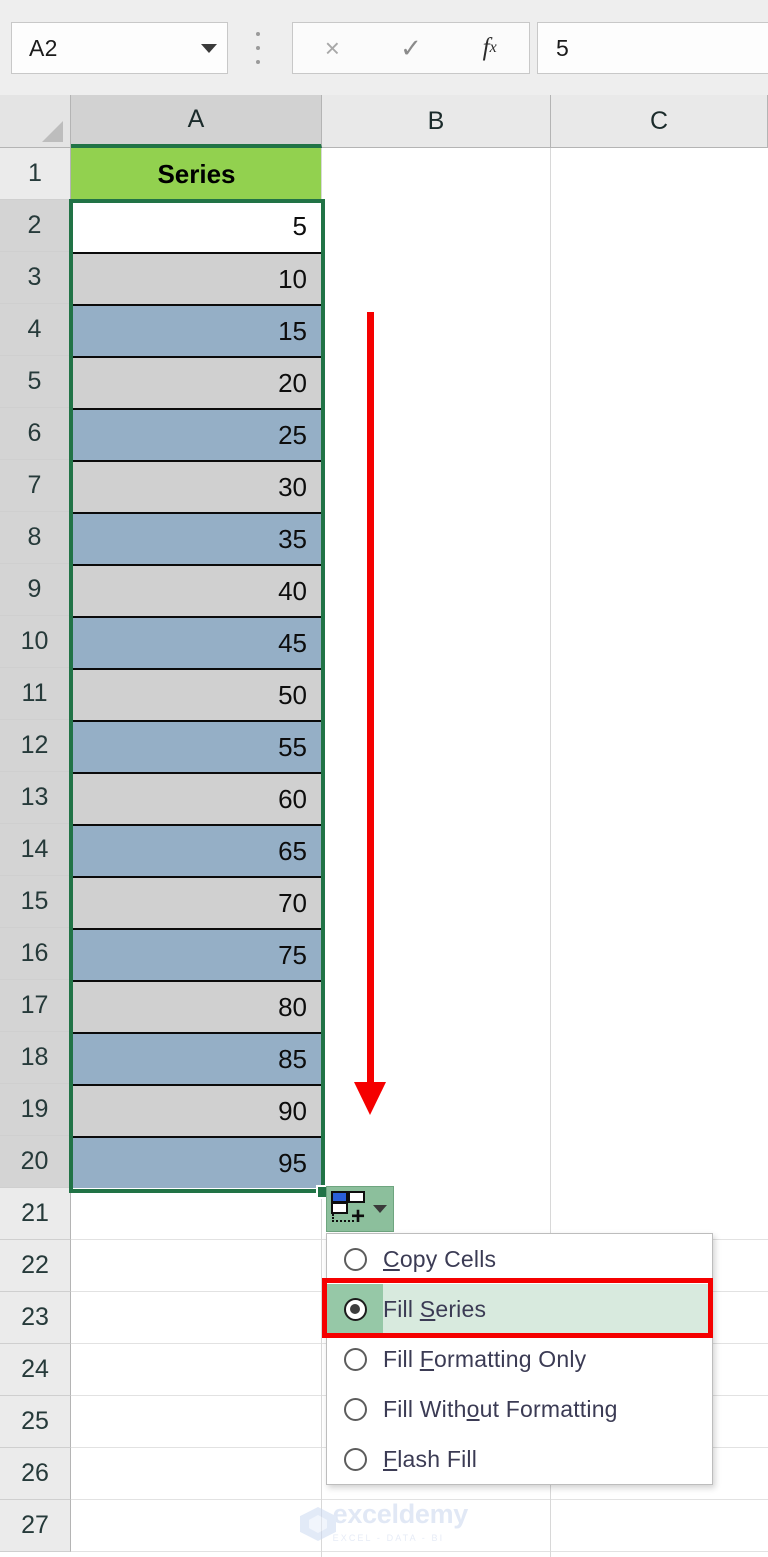 The image size is (768, 1557). What do you see at coordinates (35, 1058) in the screenshot?
I see `row-header-18: 18` at bounding box center [35, 1058].